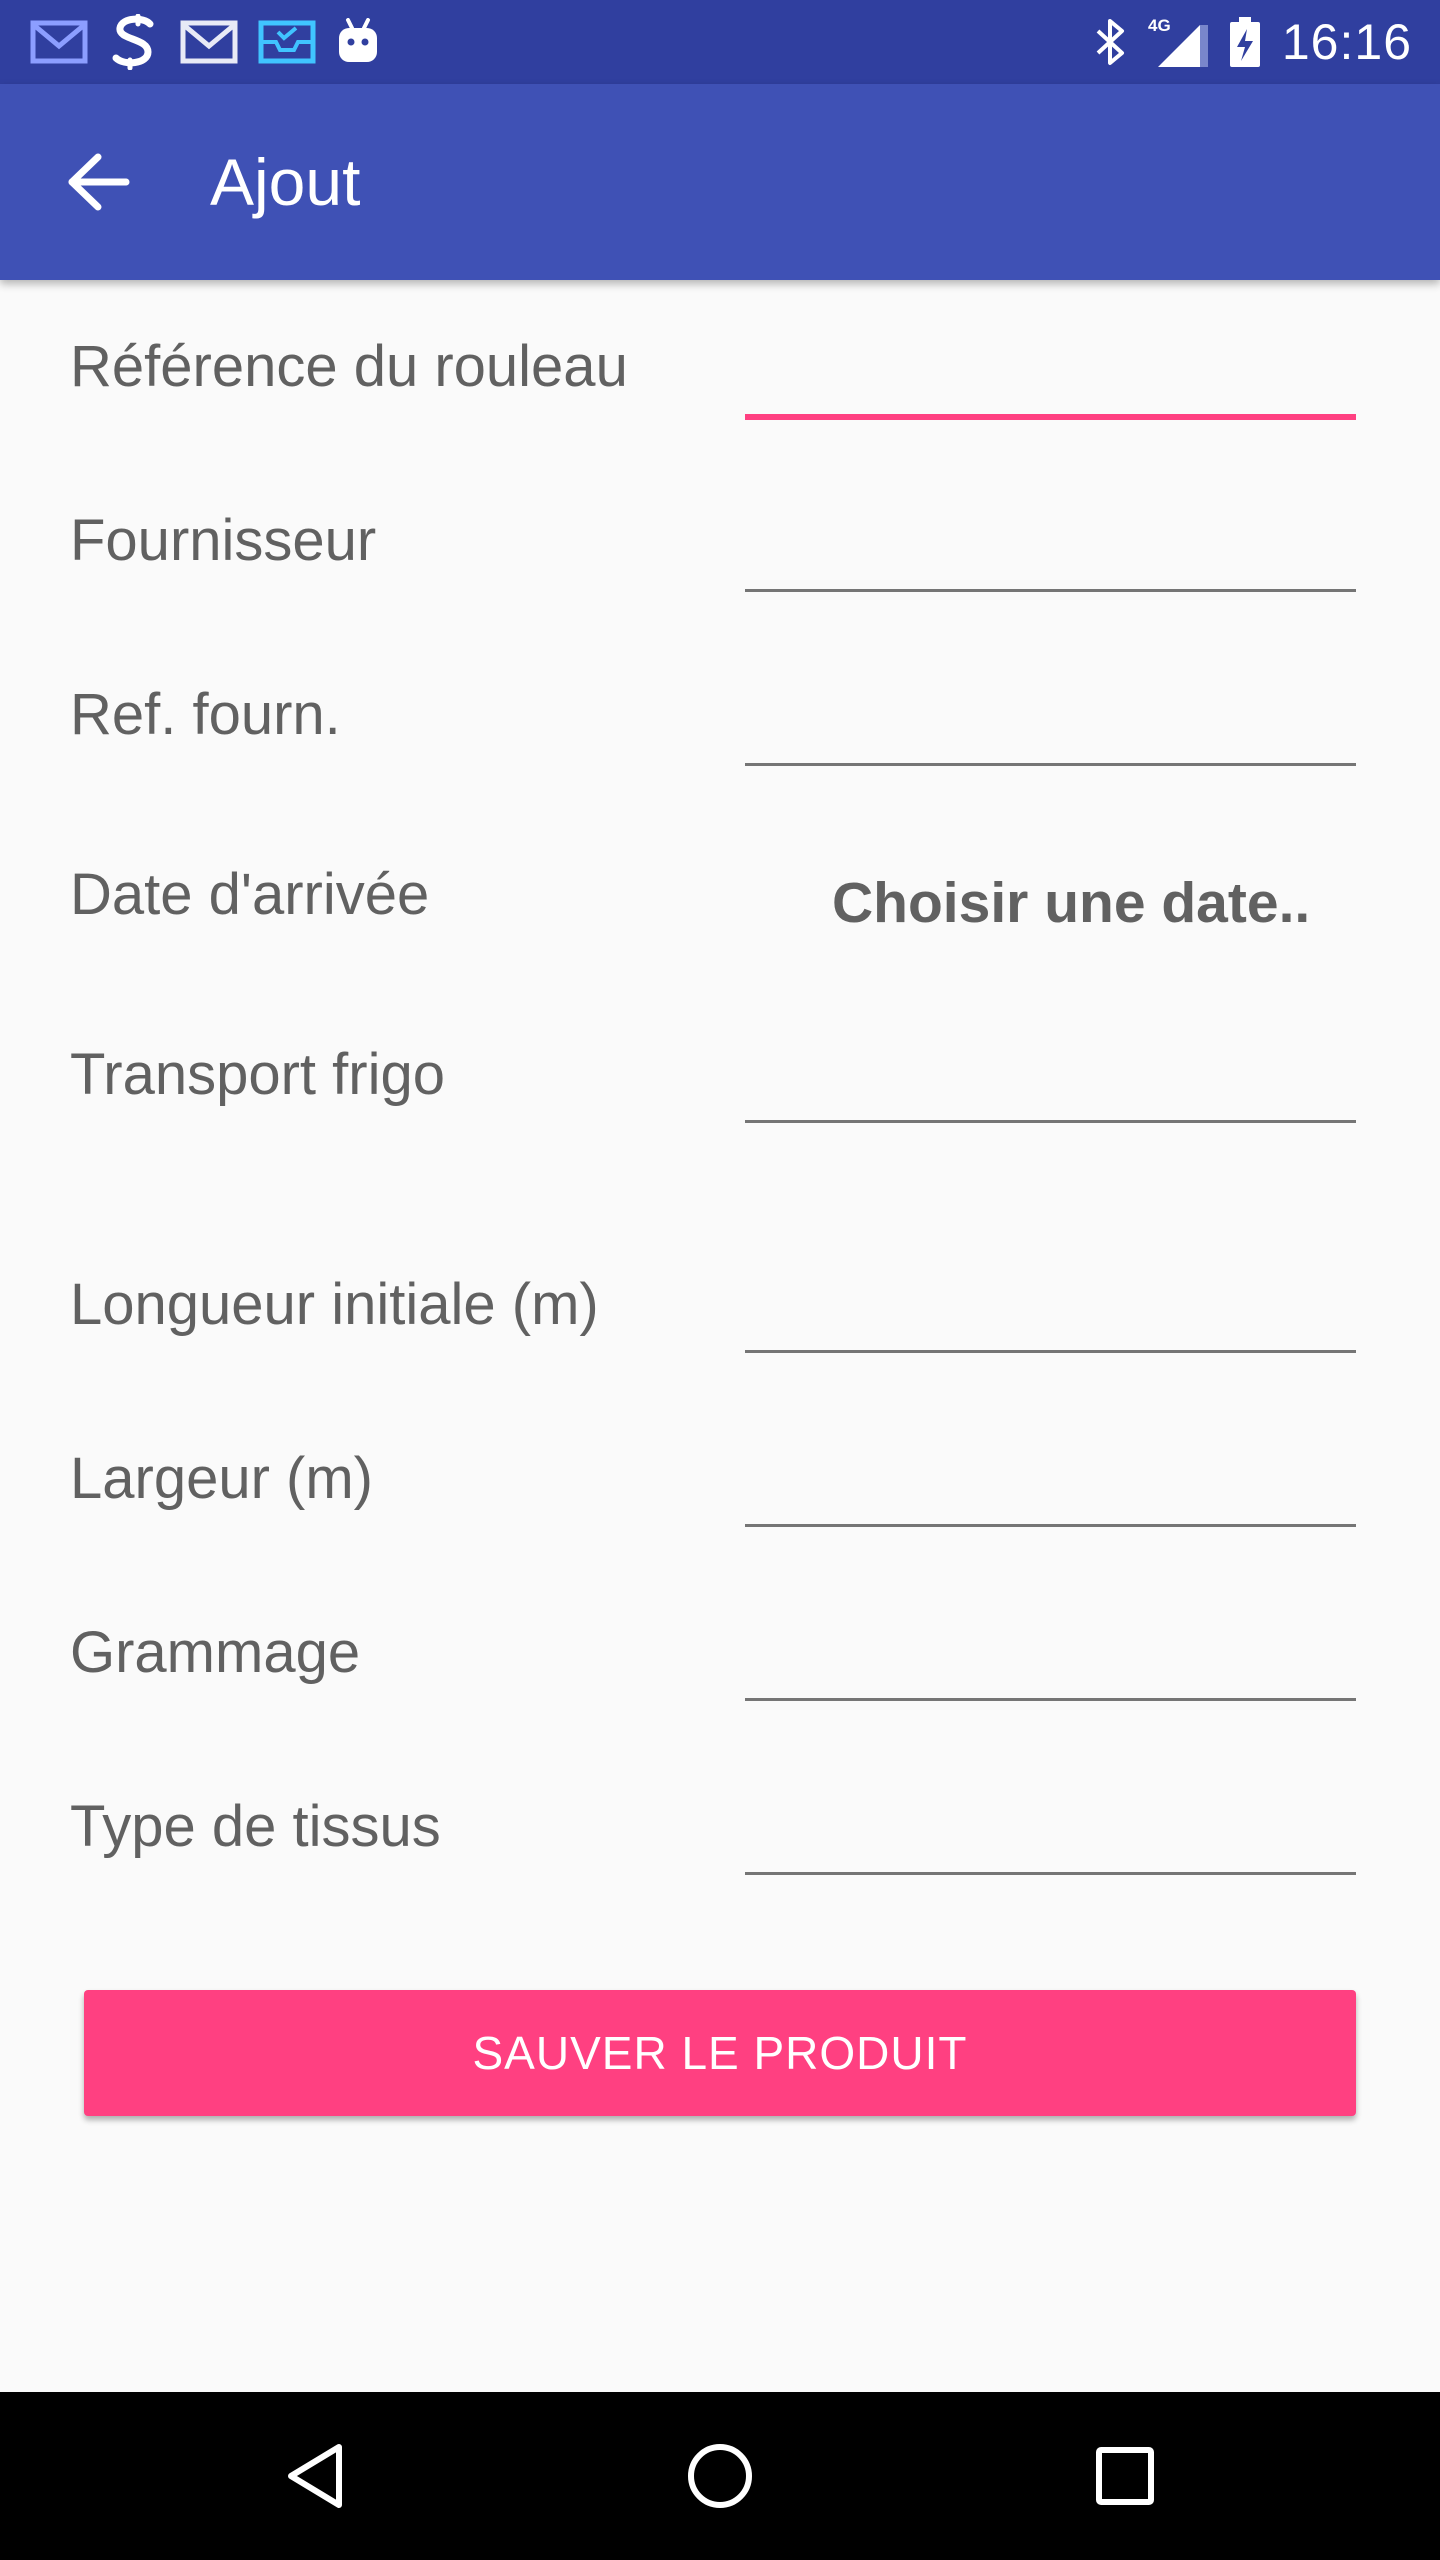 The height and width of the screenshot is (2560, 1440). Describe the element at coordinates (250, 894) in the screenshot. I see `arrival-date-label: Date d'arrivée` at that location.